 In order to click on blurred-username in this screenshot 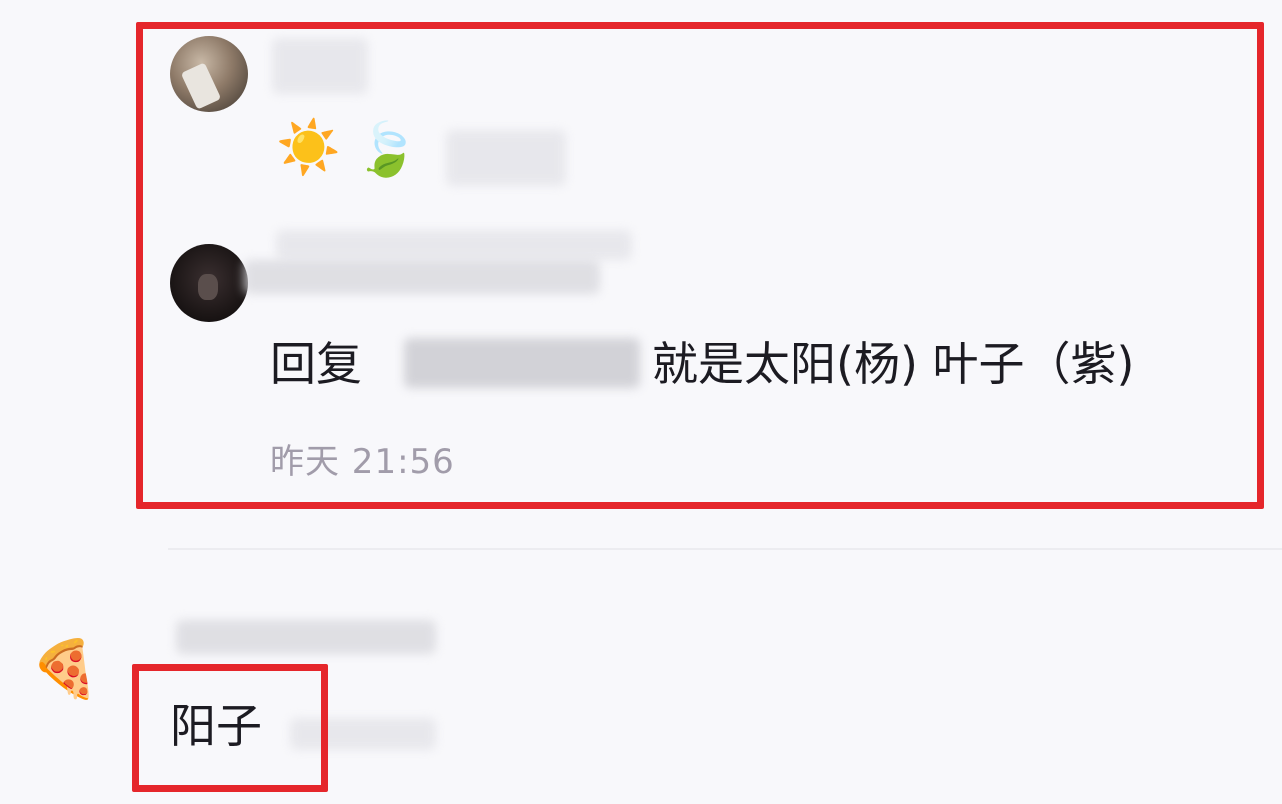, I will do `click(306, 637)`.